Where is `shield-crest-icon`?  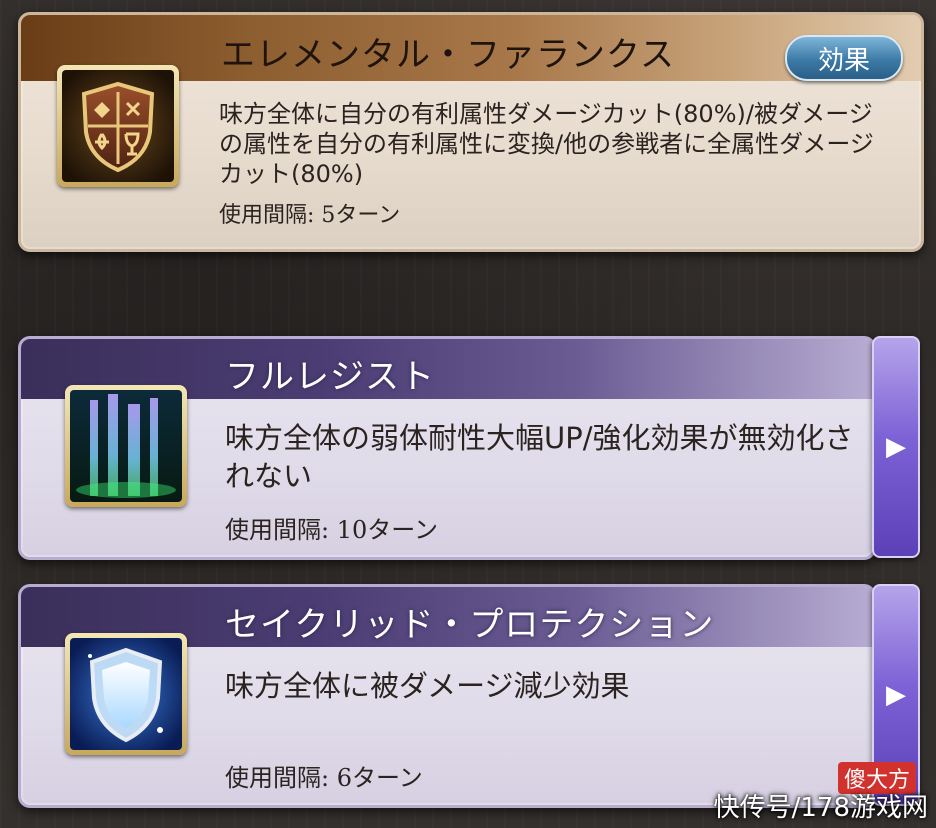 shield-crest-icon is located at coordinates (118, 126).